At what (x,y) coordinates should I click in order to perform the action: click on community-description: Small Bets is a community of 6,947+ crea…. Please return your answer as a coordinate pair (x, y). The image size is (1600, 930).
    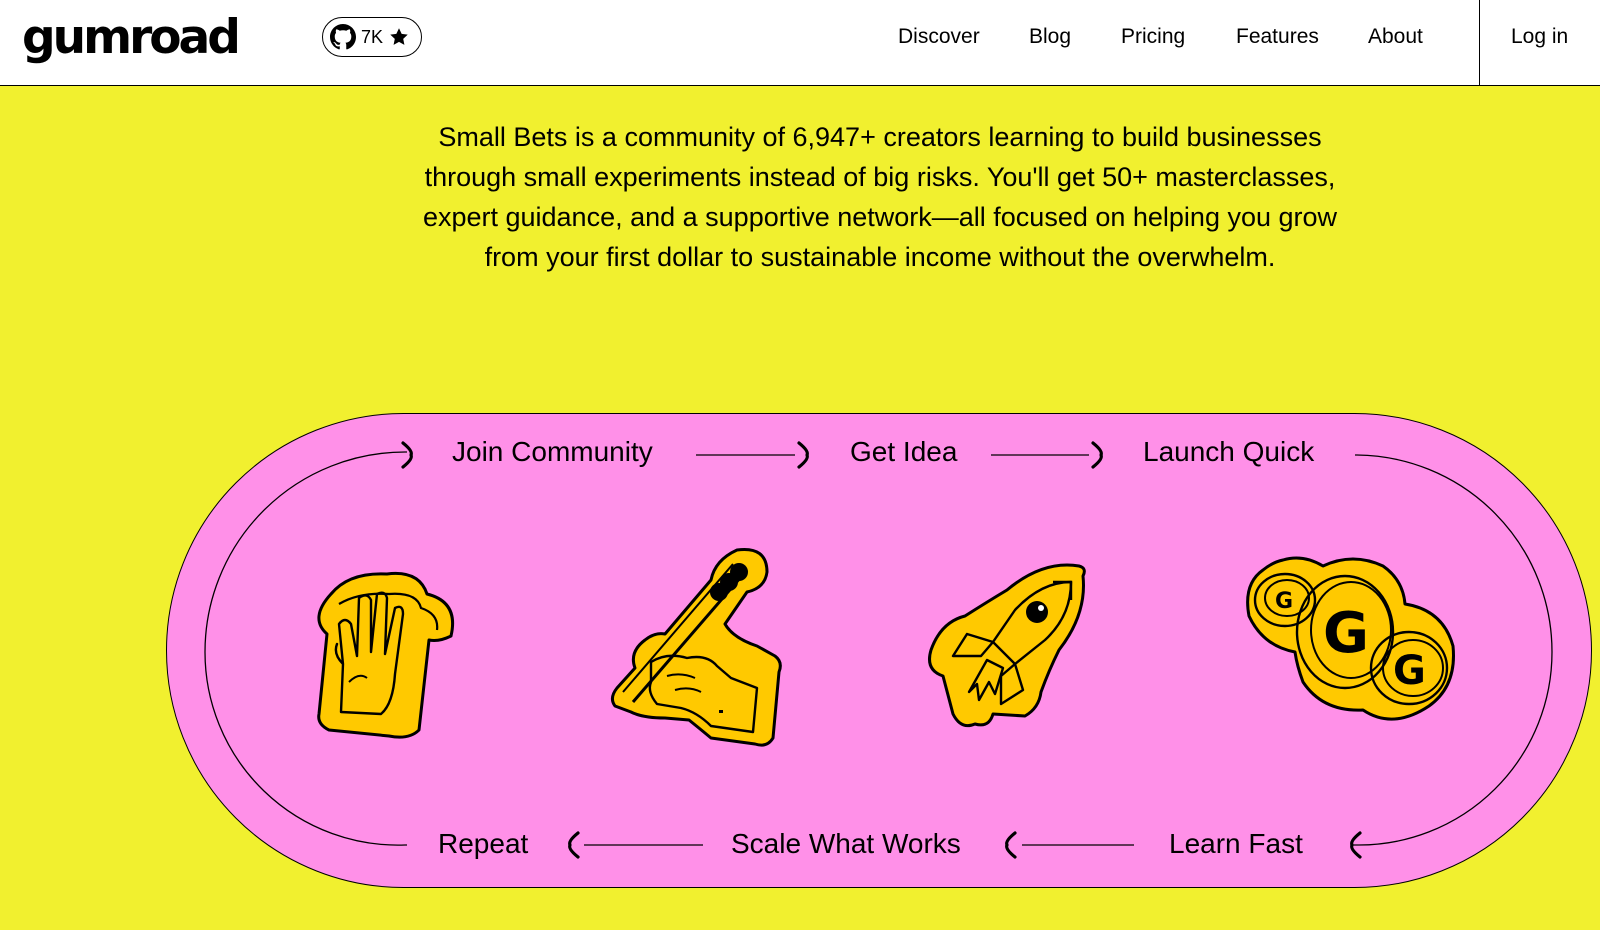
    Looking at the image, I should click on (880, 197).